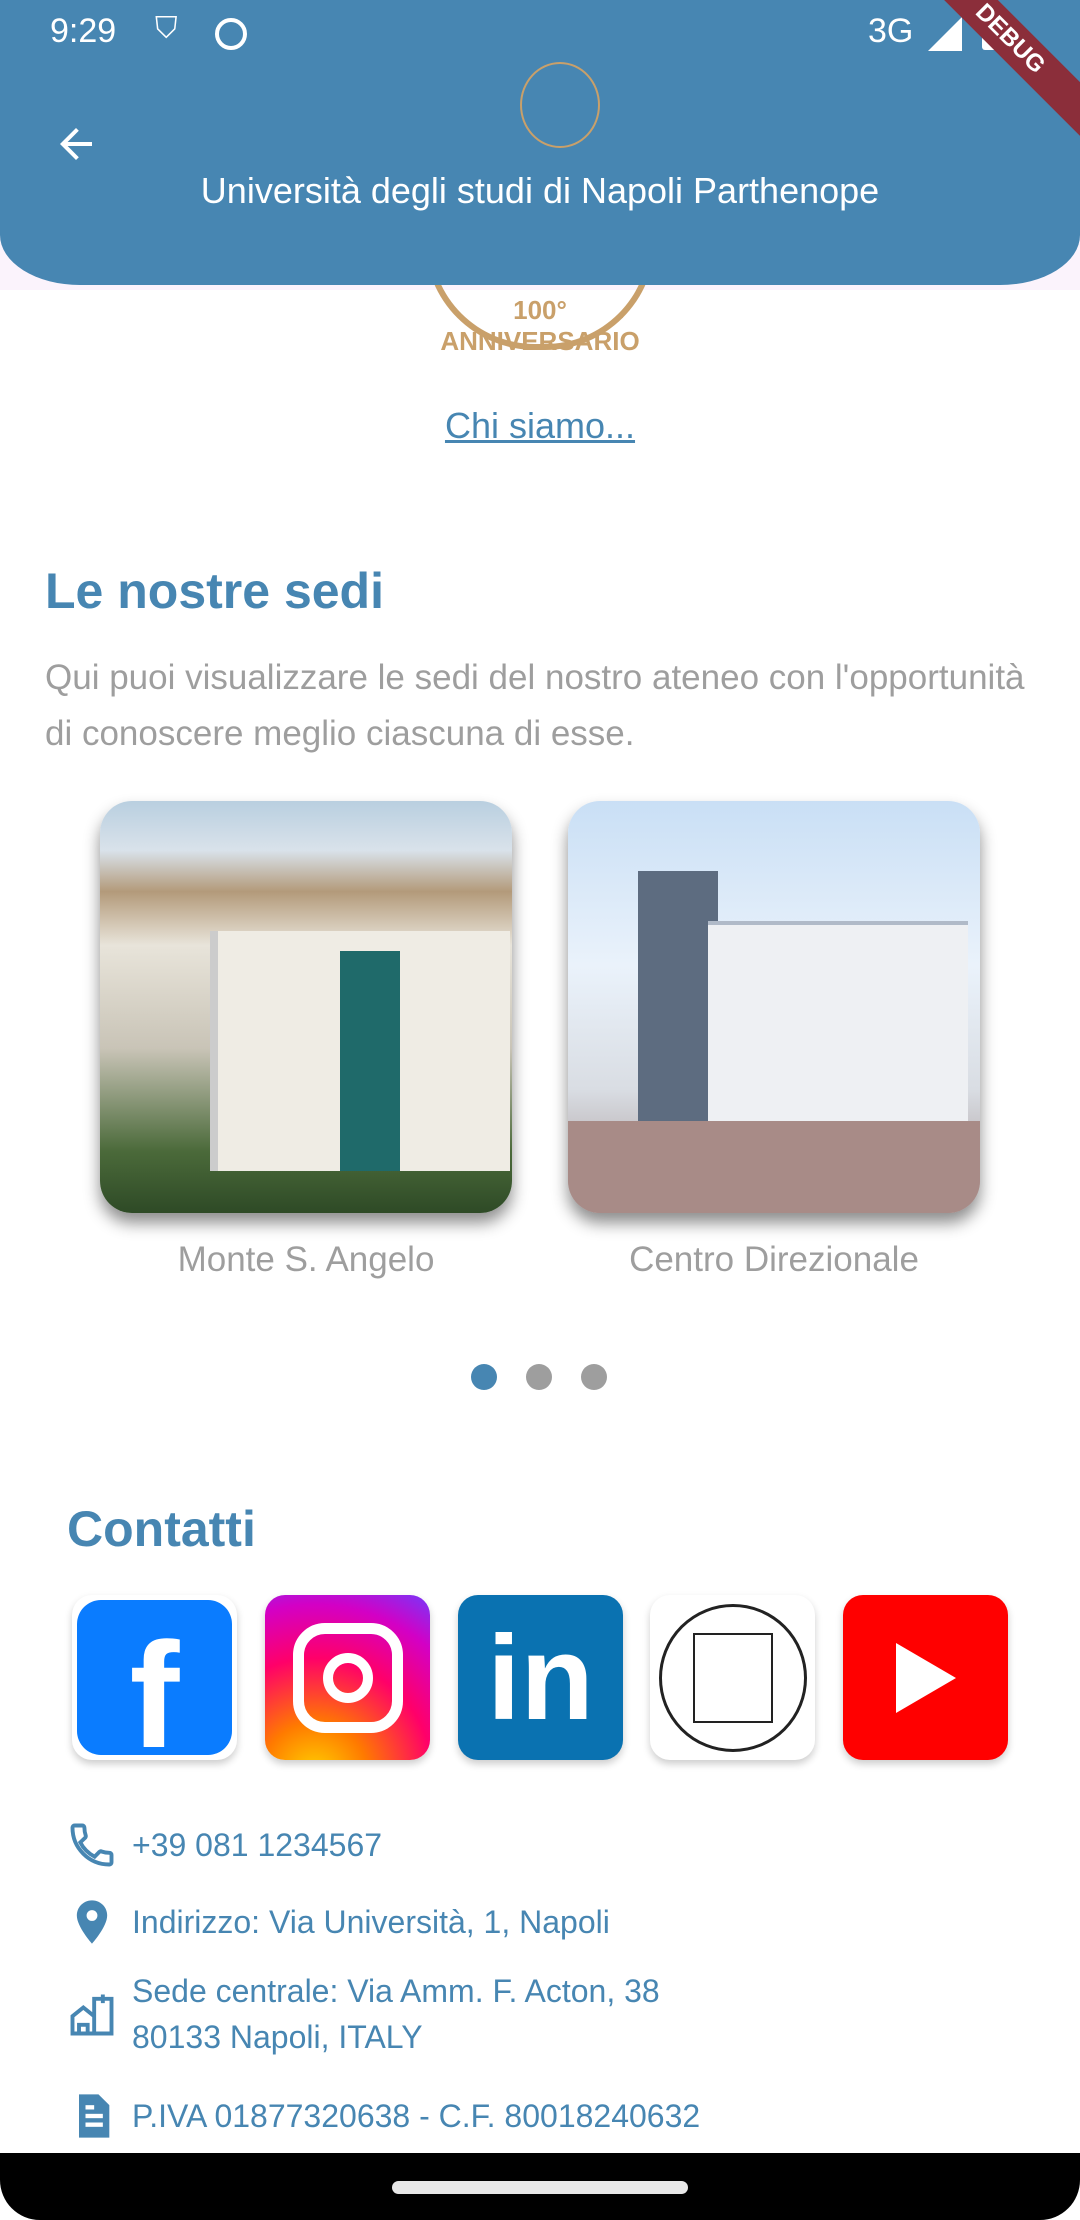 The height and width of the screenshot is (2220, 1080). I want to click on university-logo, so click(560, 105).